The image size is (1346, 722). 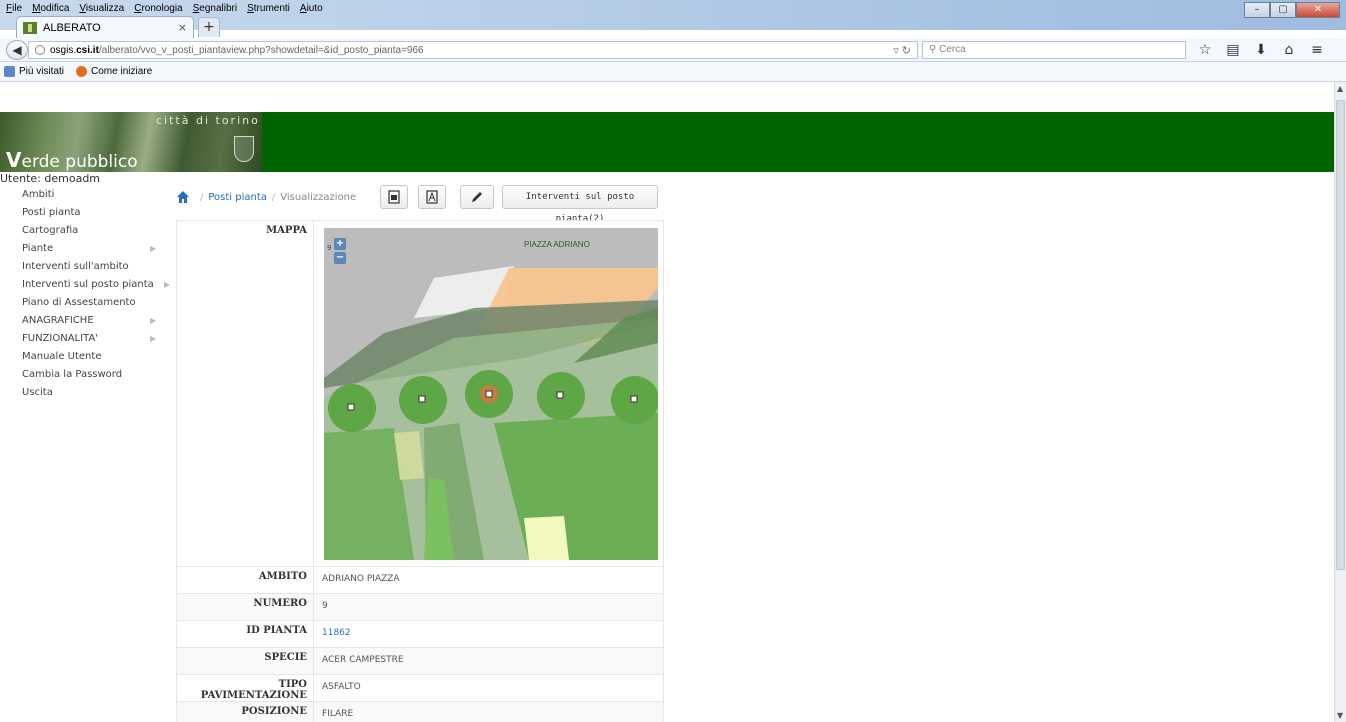 What do you see at coordinates (72, 27) in the screenshot?
I see `tab-title: ALBERATO` at bounding box center [72, 27].